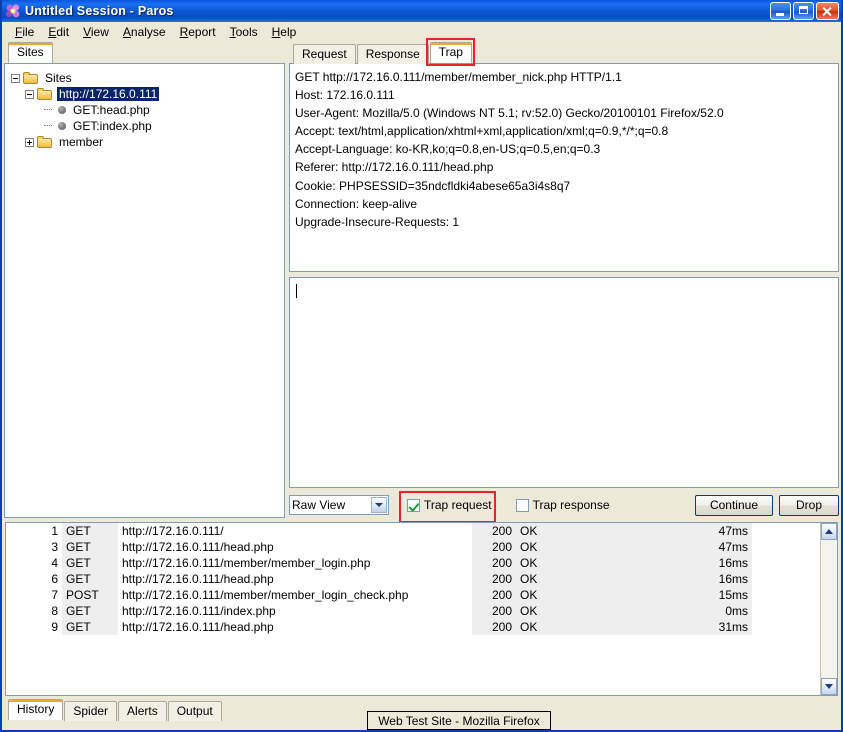 This screenshot has height=732, width=843. I want to click on cell-method: POST, so click(90, 595).